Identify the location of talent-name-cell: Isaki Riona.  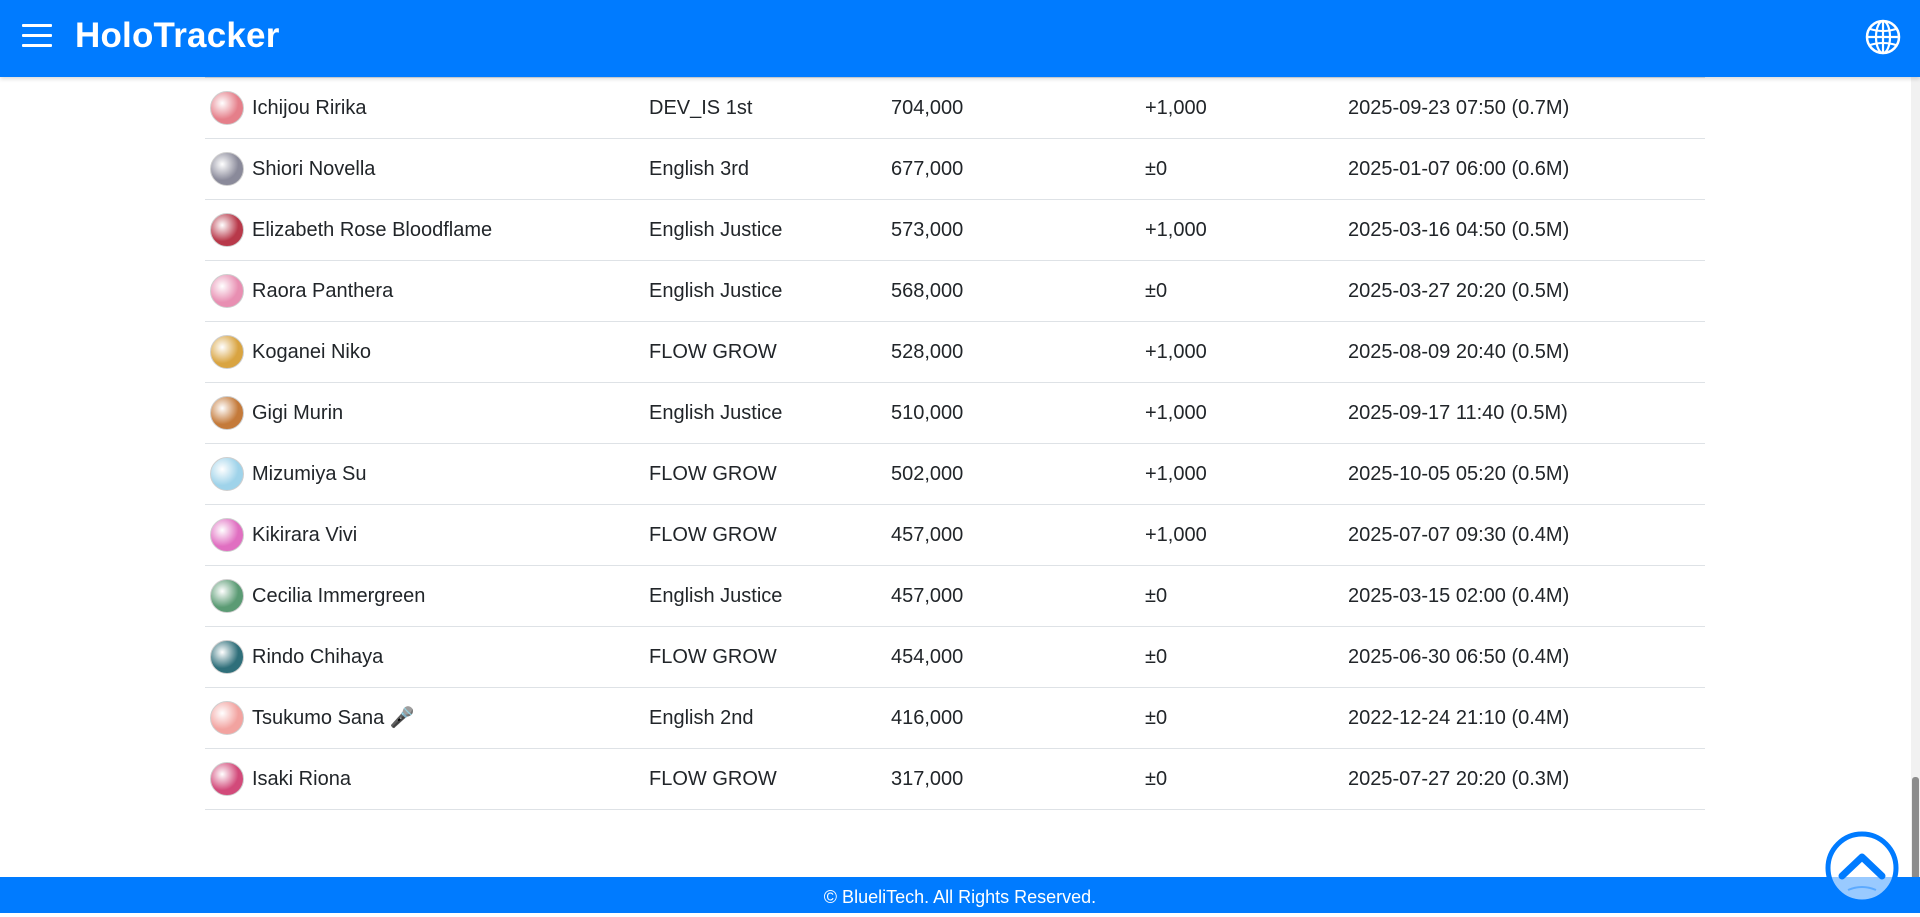
(280, 779).